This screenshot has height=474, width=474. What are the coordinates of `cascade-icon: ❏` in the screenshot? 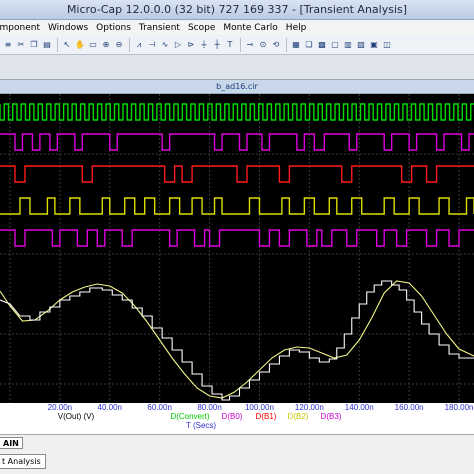 It's located at (309, 45).